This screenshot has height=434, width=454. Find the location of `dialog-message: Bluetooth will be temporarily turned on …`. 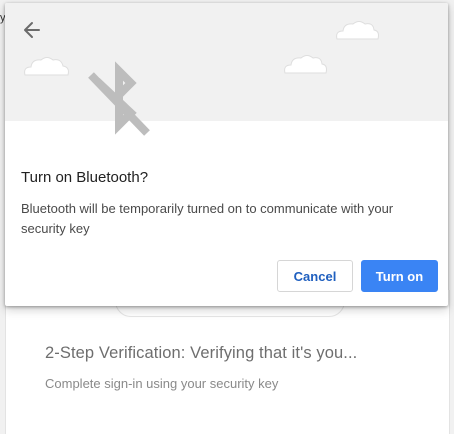

dialog-message: Bluetooth will be temporarily turned on … is located at coordinates (207, 218).